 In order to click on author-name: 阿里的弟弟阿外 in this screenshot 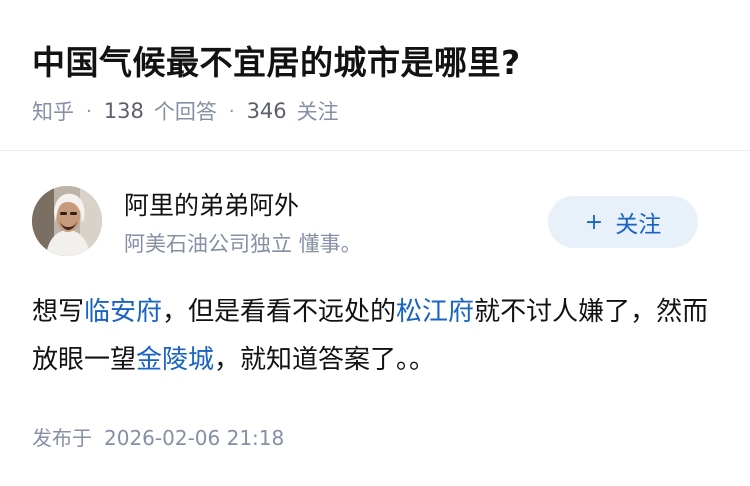, I will do `click(211, 204)`.